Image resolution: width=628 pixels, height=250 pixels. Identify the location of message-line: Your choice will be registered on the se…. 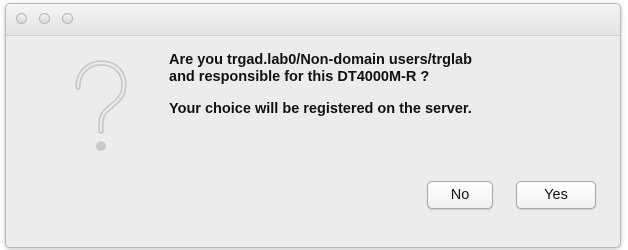
(320, 109).